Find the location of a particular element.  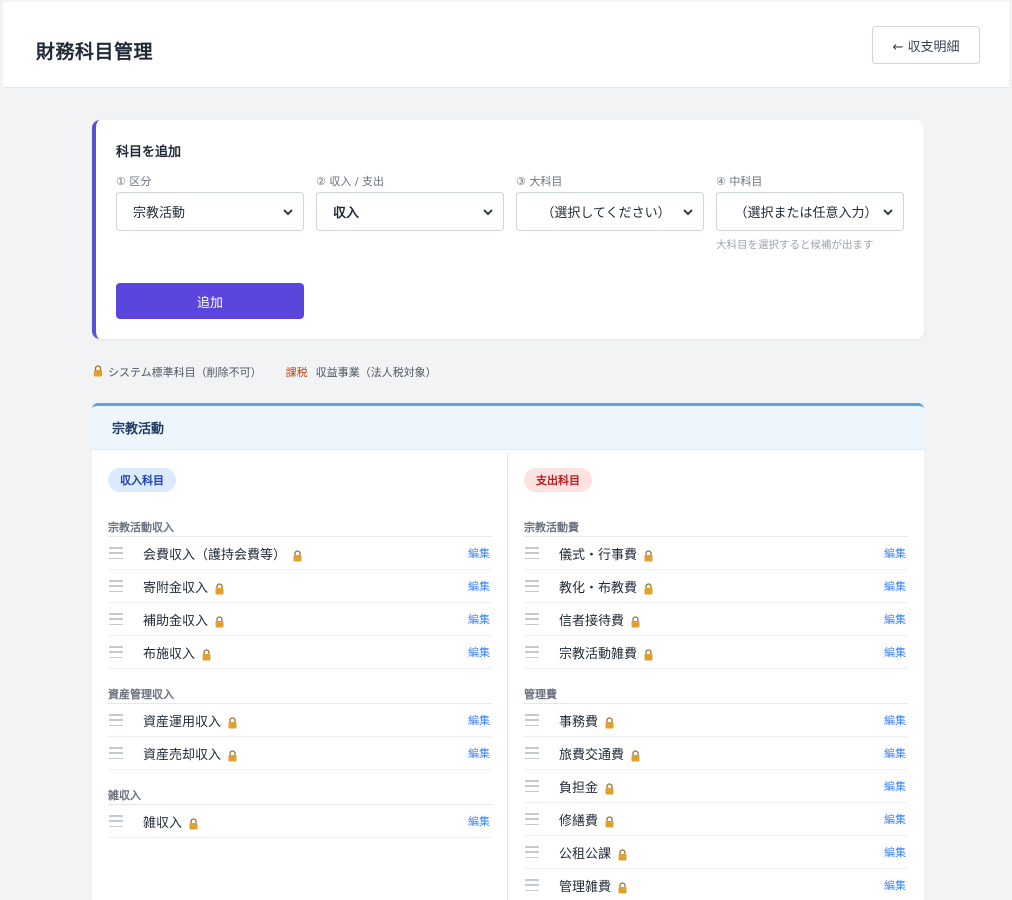

account-row: 教化・布教費 編集 is located at coordinates (716, 586).